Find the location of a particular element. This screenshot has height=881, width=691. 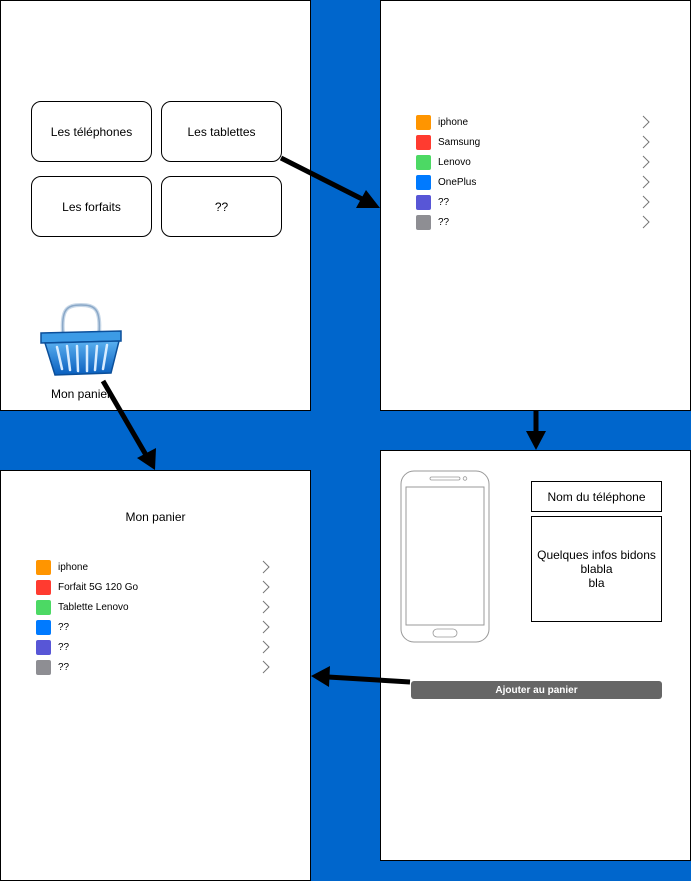

info-line: blabla is located at coordinates (596, 569).